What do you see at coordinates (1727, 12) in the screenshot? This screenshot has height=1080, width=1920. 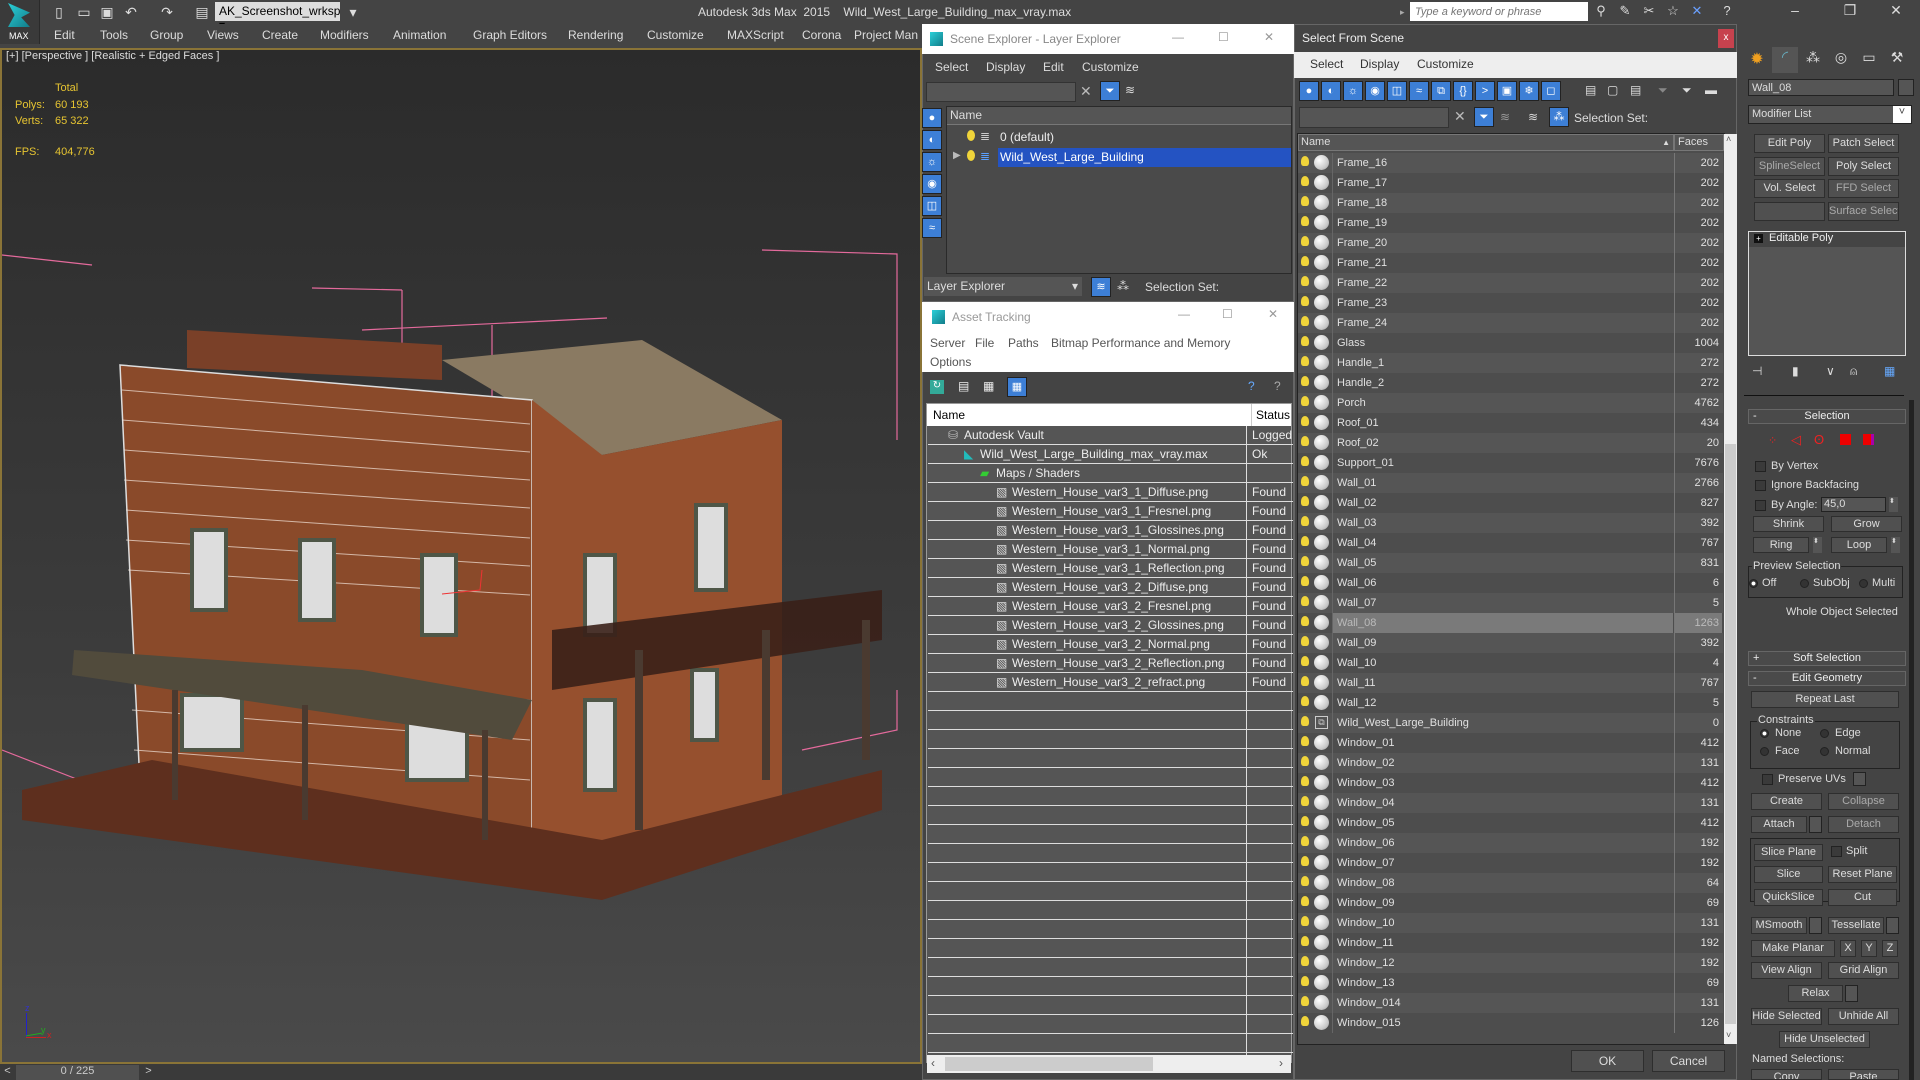 I see `help-icon: ?` at bounding box center [1727, 12].